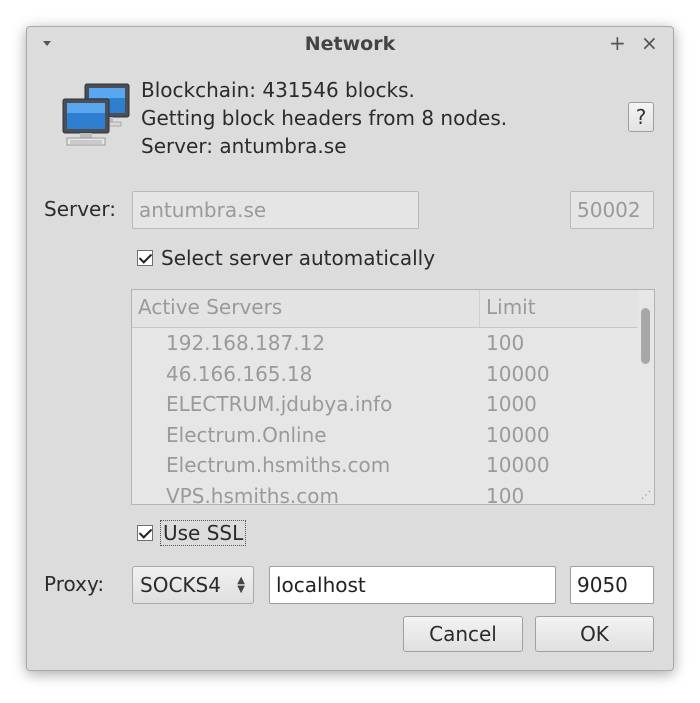 The height and width of the screenshot is (703, 700). I want to click on server-address: Electrum.hsmiths.com, so click(278, 465).